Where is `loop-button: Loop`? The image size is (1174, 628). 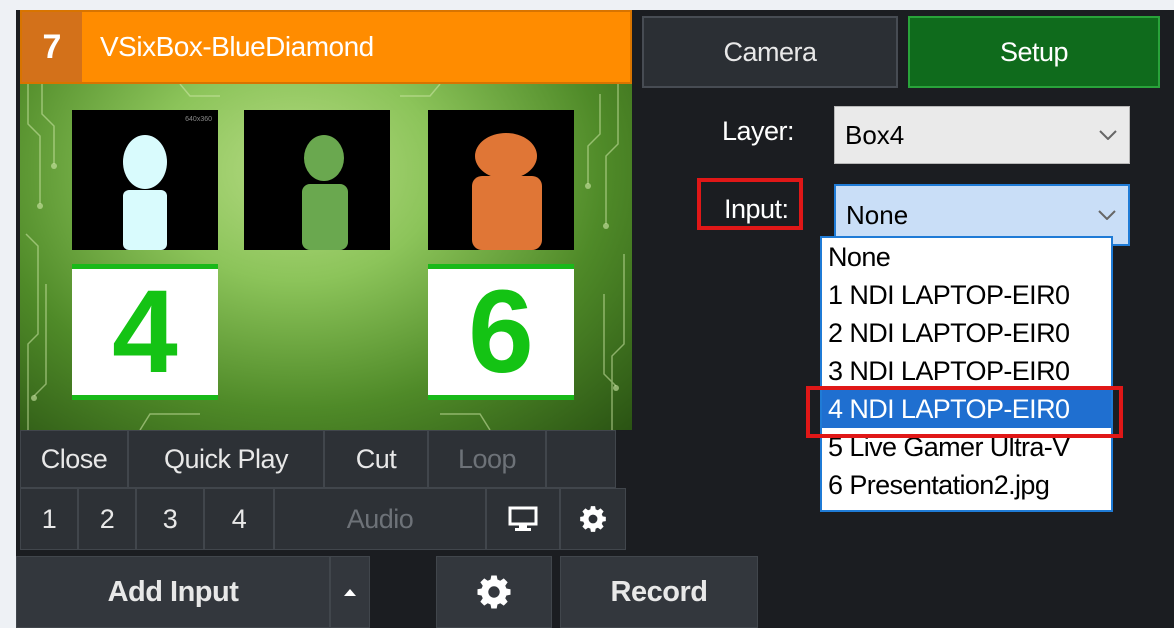 loop-button: Loop is located at coordinates (487, 459).